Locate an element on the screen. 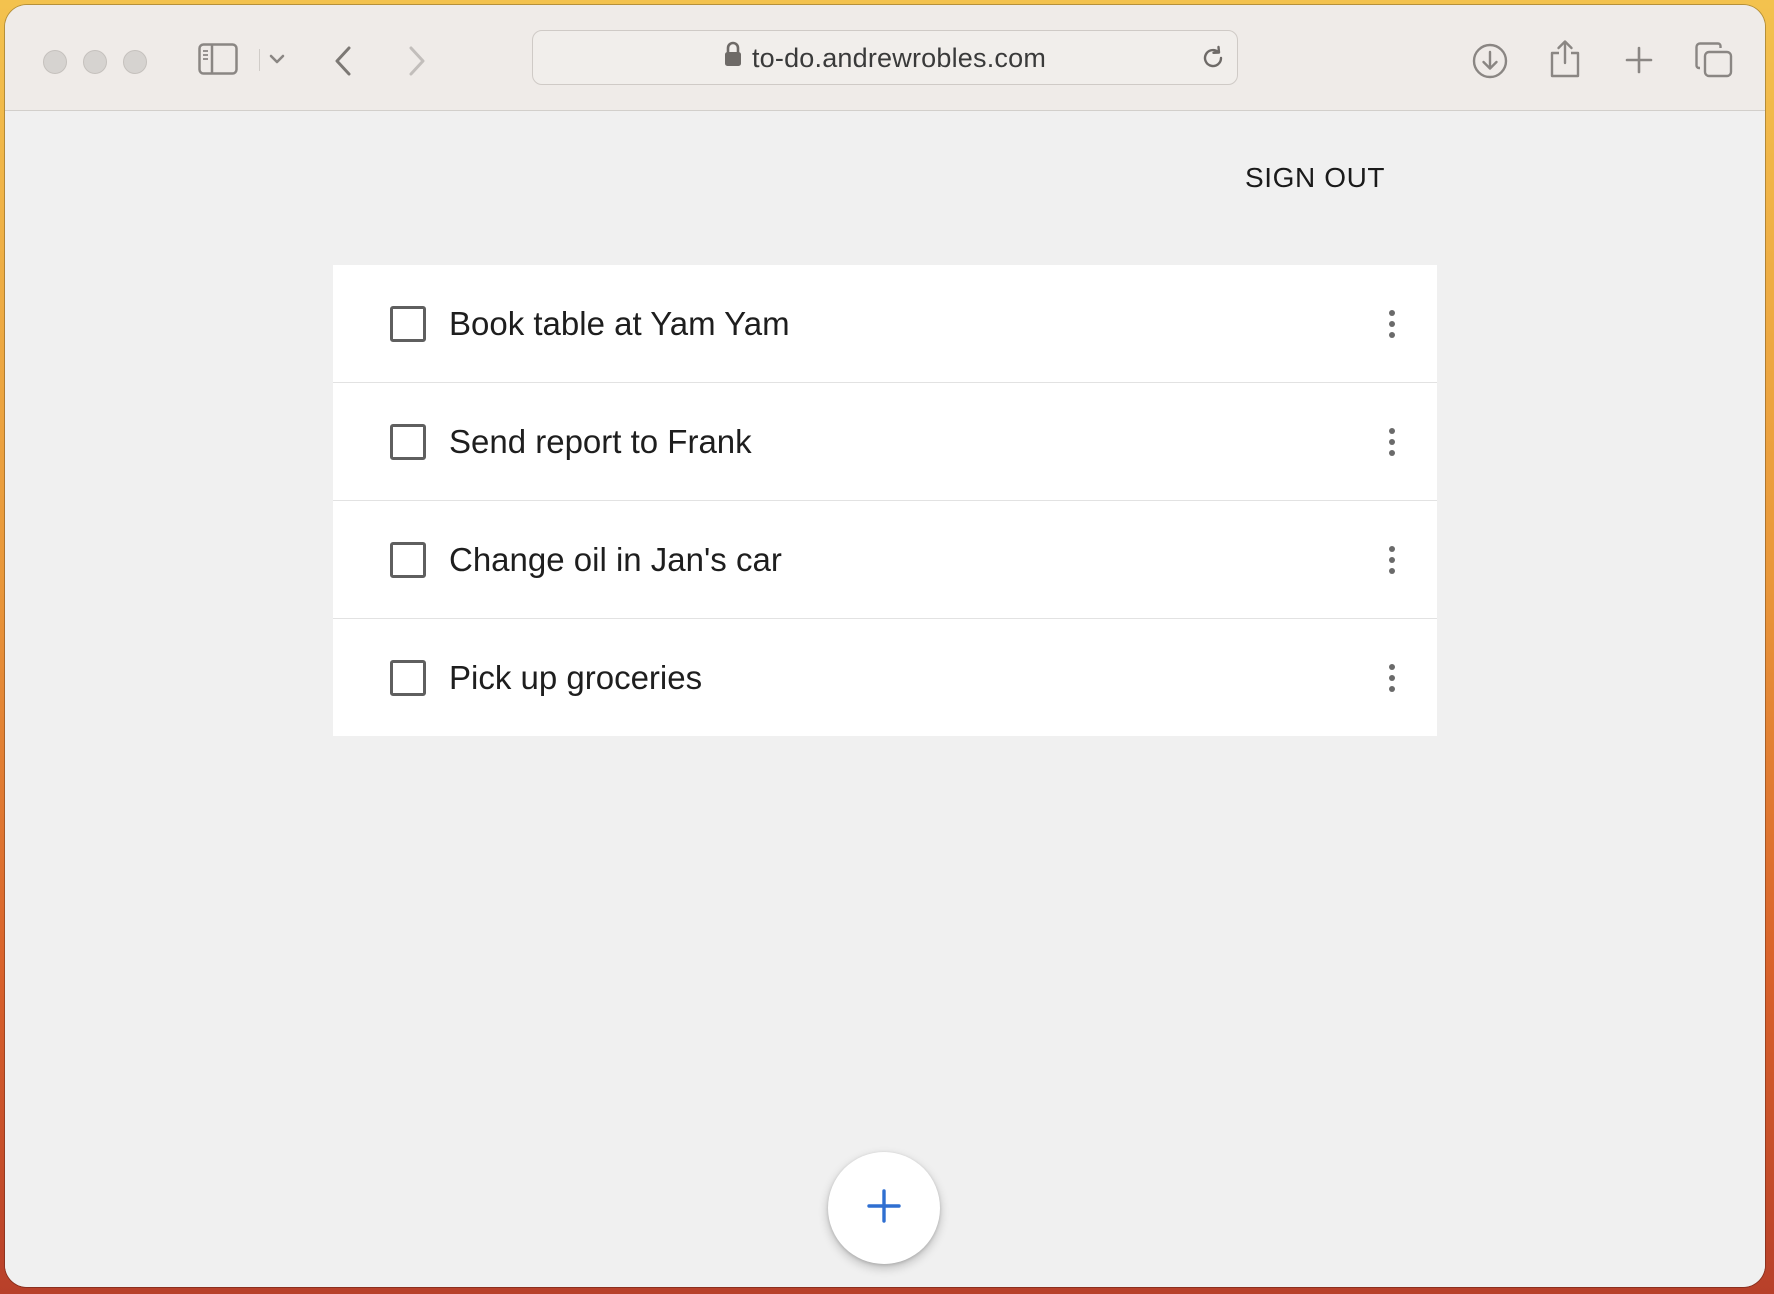  todo-item: Change oil in Jan's car is located at coordinates (885, 560).